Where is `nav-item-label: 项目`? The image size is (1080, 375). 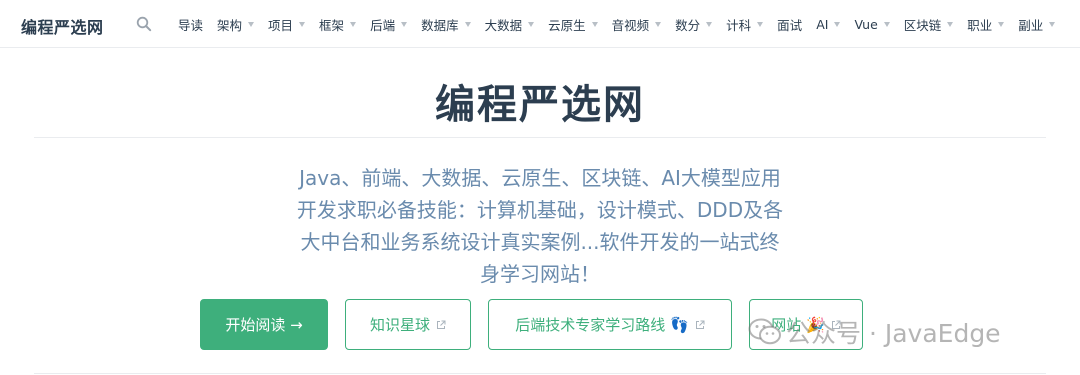 nav-item-label: 项目 is located at coordinates (281, 25).